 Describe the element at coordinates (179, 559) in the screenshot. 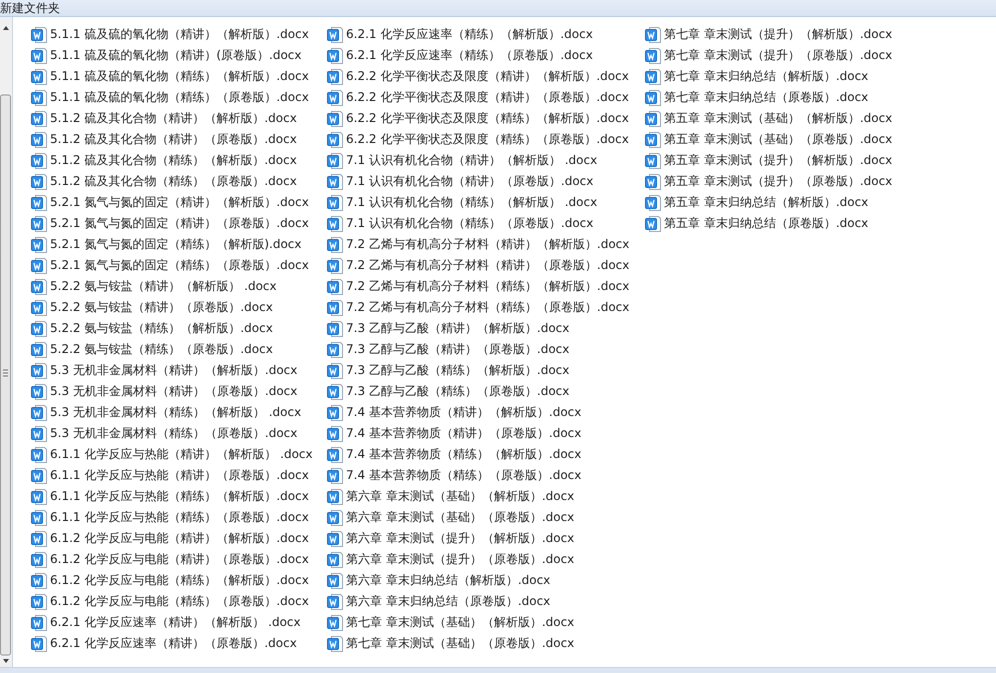

I see `file-name: 6.1.2 化学反应与电能（精讲）（原卷版）.docx` at that location.